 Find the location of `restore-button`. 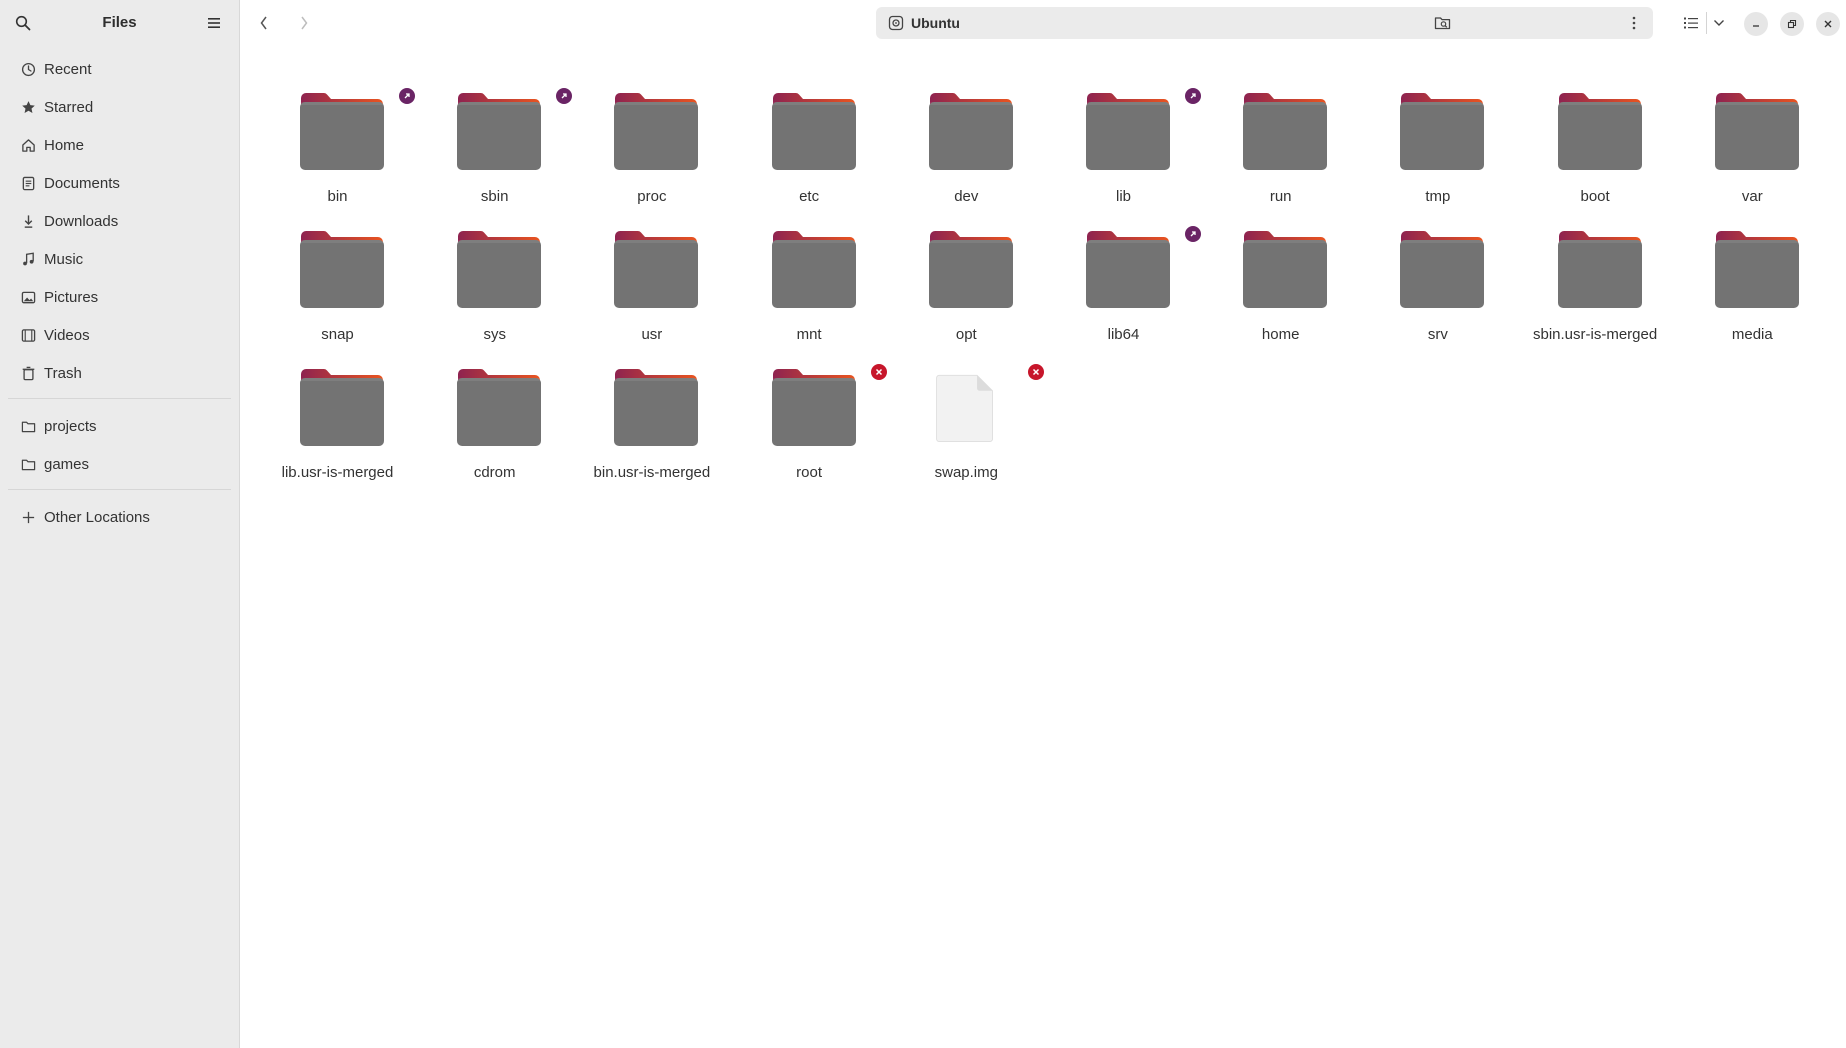

restore-button is located at coordinates (1792, 24).